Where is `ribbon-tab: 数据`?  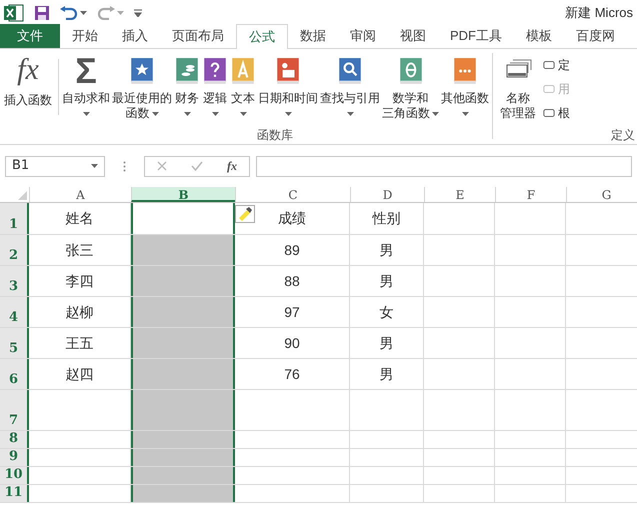 ribbon-tab: 数据 is located at coordinates (313, 36).